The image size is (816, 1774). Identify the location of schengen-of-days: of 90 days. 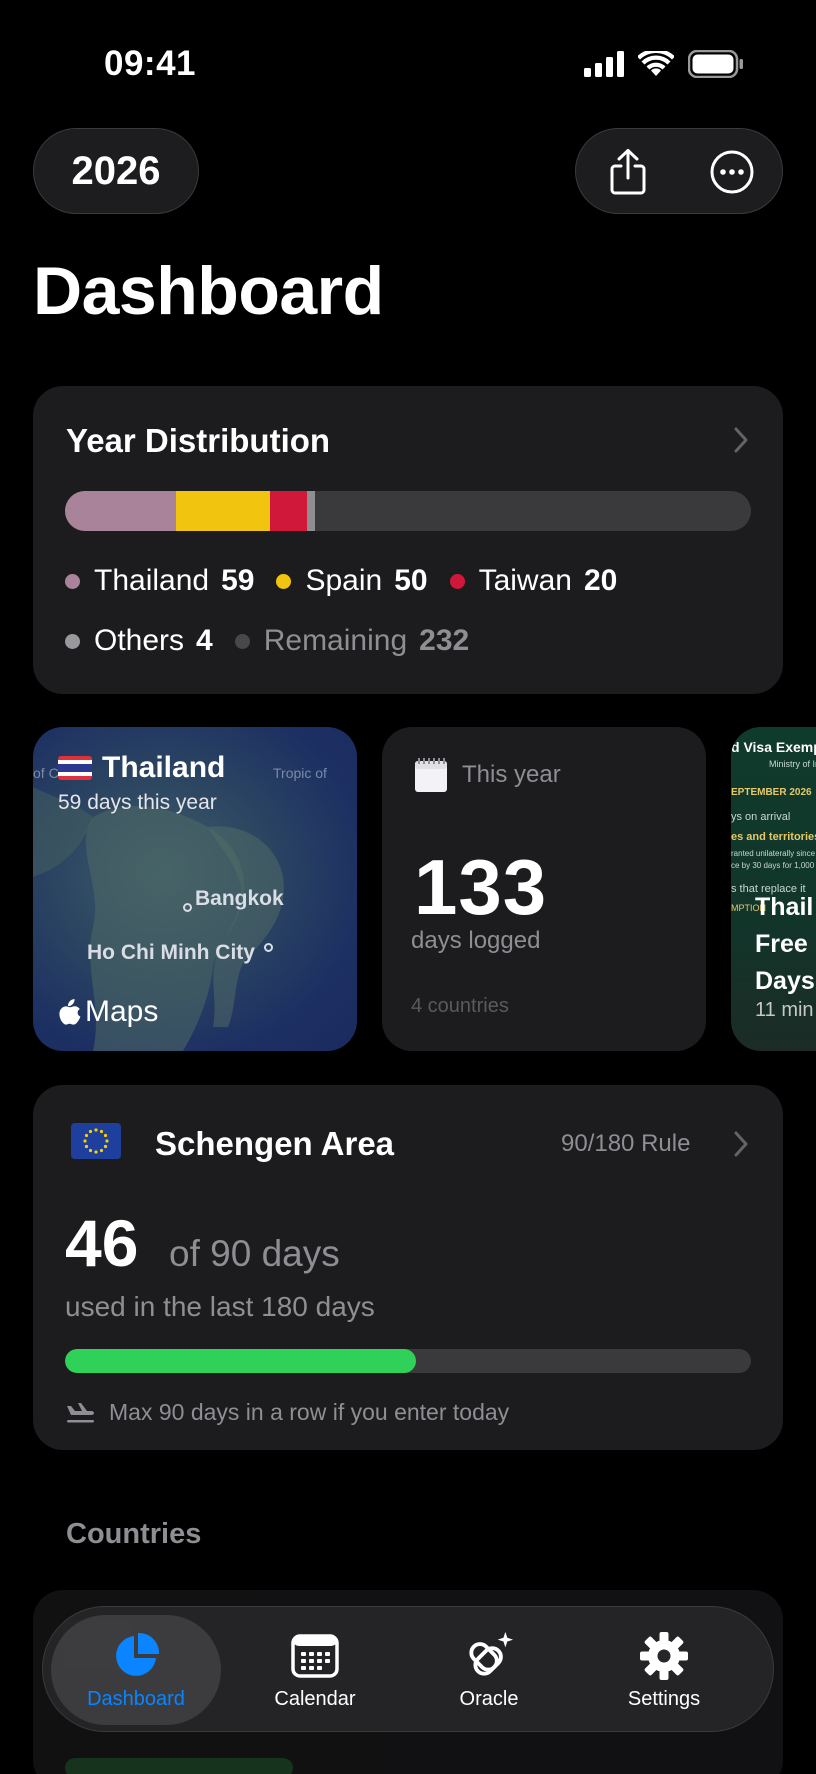
(254, 1253).